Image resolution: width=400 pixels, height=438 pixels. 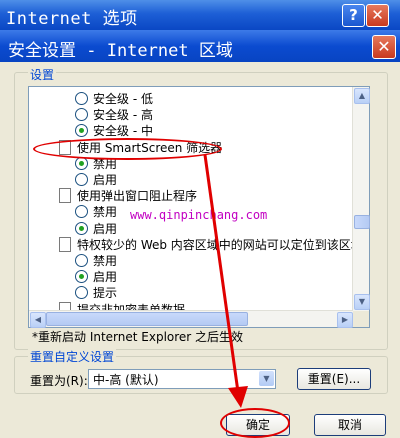 I want to click on help-icon: ?, so click(x=353, y=15).